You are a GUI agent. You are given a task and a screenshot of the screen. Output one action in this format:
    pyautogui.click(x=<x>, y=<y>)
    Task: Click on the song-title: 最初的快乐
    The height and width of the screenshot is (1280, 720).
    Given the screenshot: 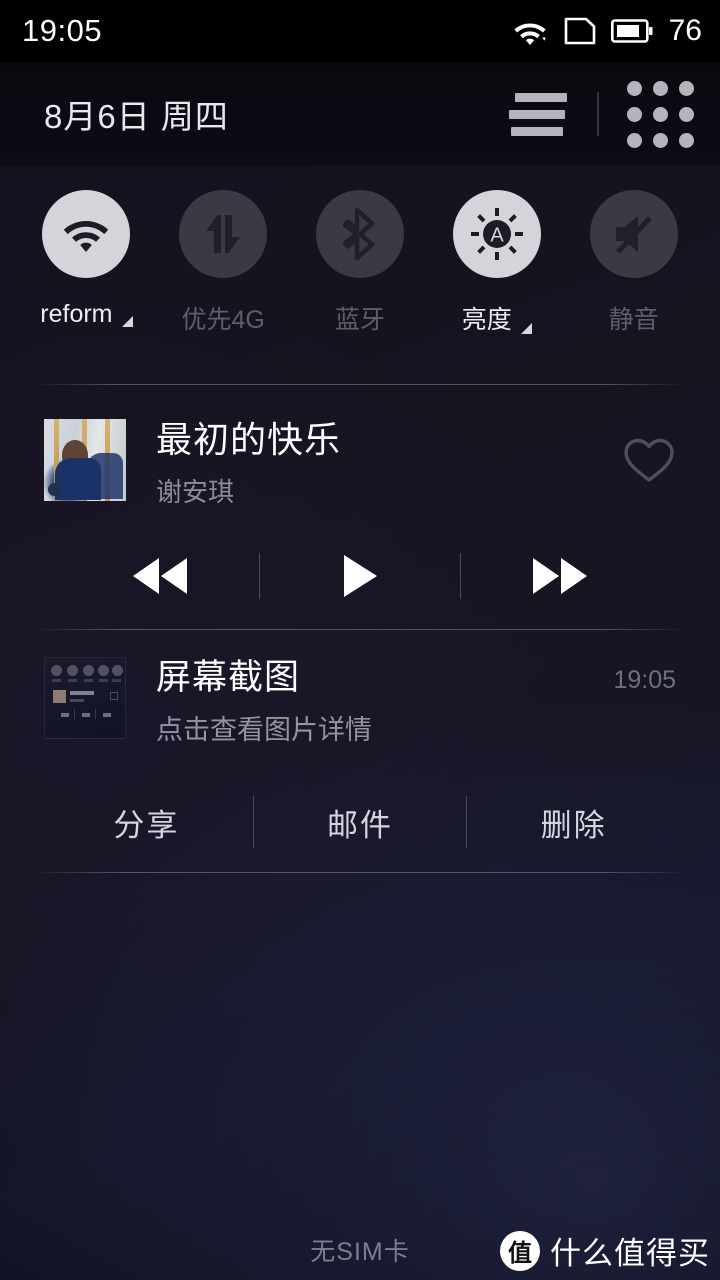 What is the action you would take?
    pyautogui.click(x=249, y=439)
    